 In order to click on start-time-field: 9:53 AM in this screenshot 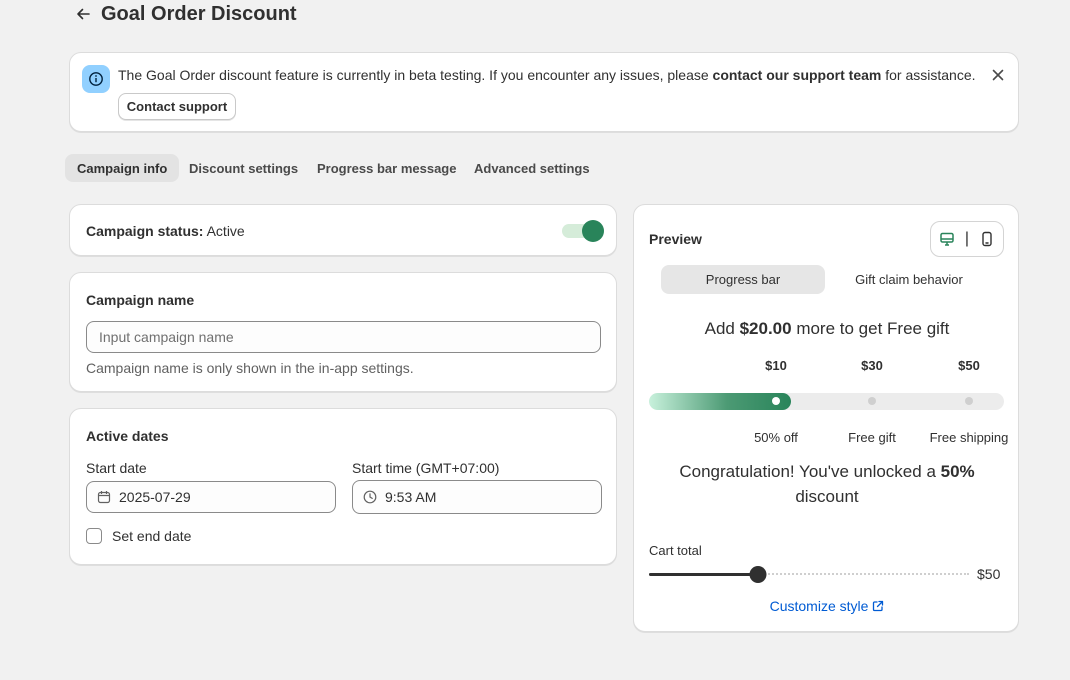, I will do `click(477, 497)`.